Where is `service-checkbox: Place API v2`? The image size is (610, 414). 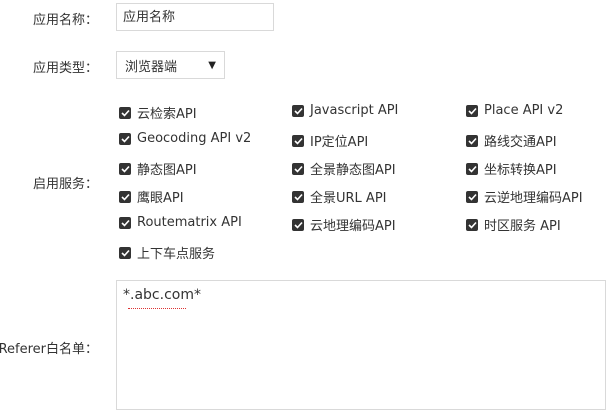
service-checkbox: Place API v2 is located at coordinates (514, 110).